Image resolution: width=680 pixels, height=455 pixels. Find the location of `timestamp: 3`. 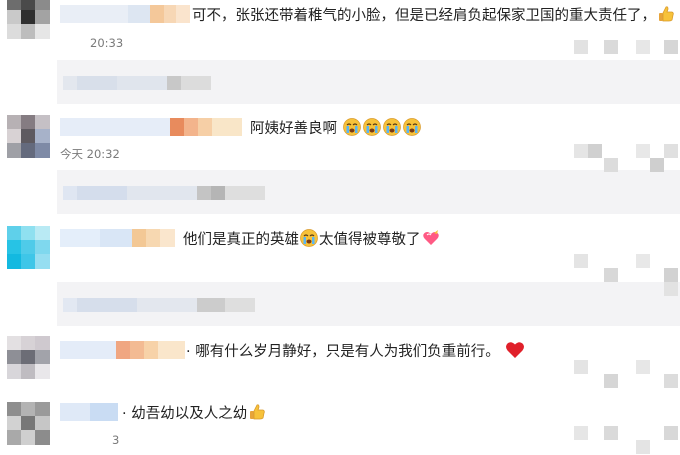

timestamp: 3 is located at coordinates (116, 440).